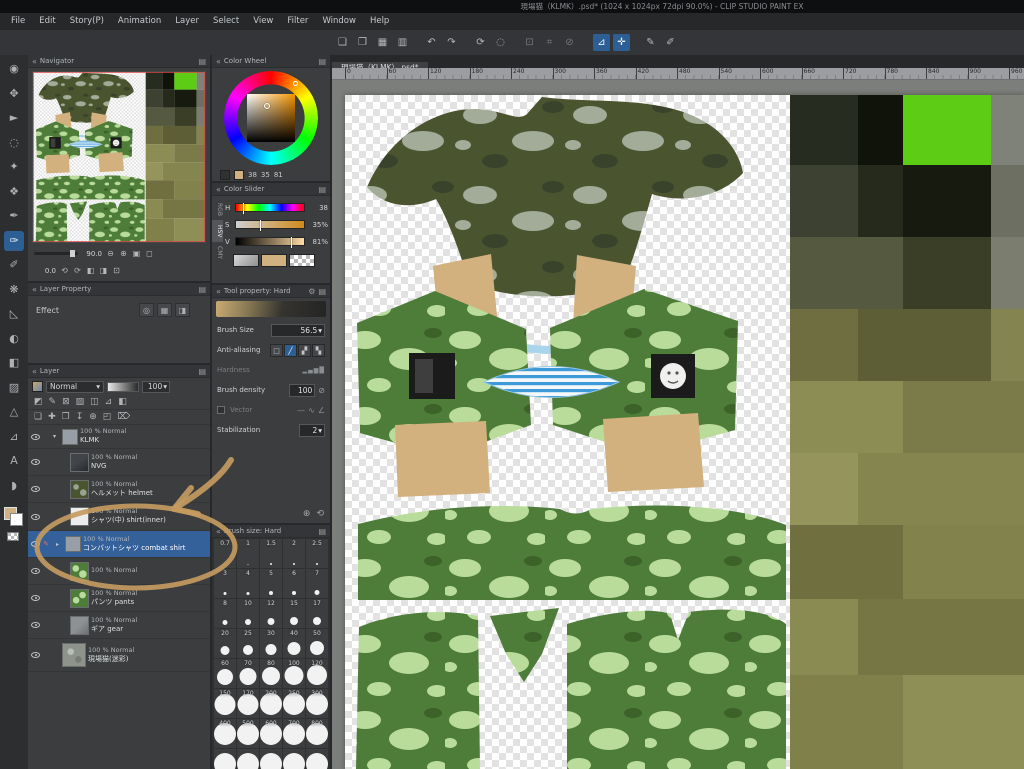 The width and height of the screenshot is (1024, 769). Describe the element at coordinates (56, 436) in the screenshot. I see `layer-expand-arrow-icon: ▾` at that location.